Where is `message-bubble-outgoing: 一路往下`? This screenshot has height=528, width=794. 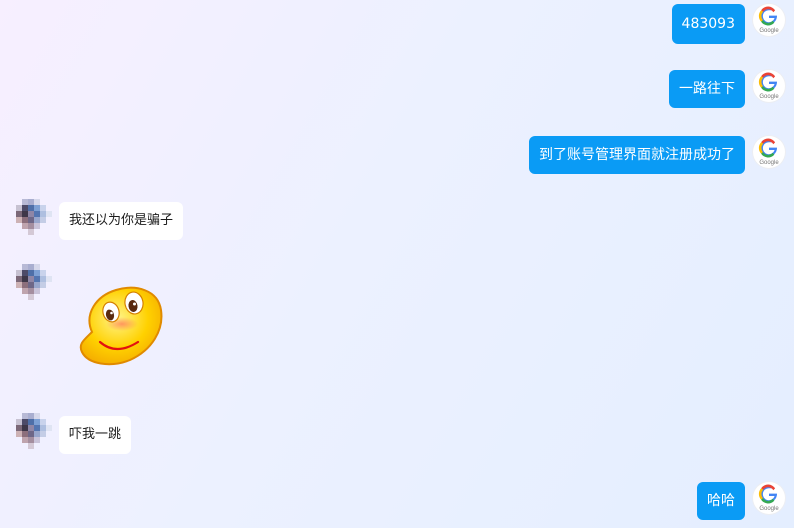 message-bubble-outgoing: 一路往下 is located at coordinates (707, 89).